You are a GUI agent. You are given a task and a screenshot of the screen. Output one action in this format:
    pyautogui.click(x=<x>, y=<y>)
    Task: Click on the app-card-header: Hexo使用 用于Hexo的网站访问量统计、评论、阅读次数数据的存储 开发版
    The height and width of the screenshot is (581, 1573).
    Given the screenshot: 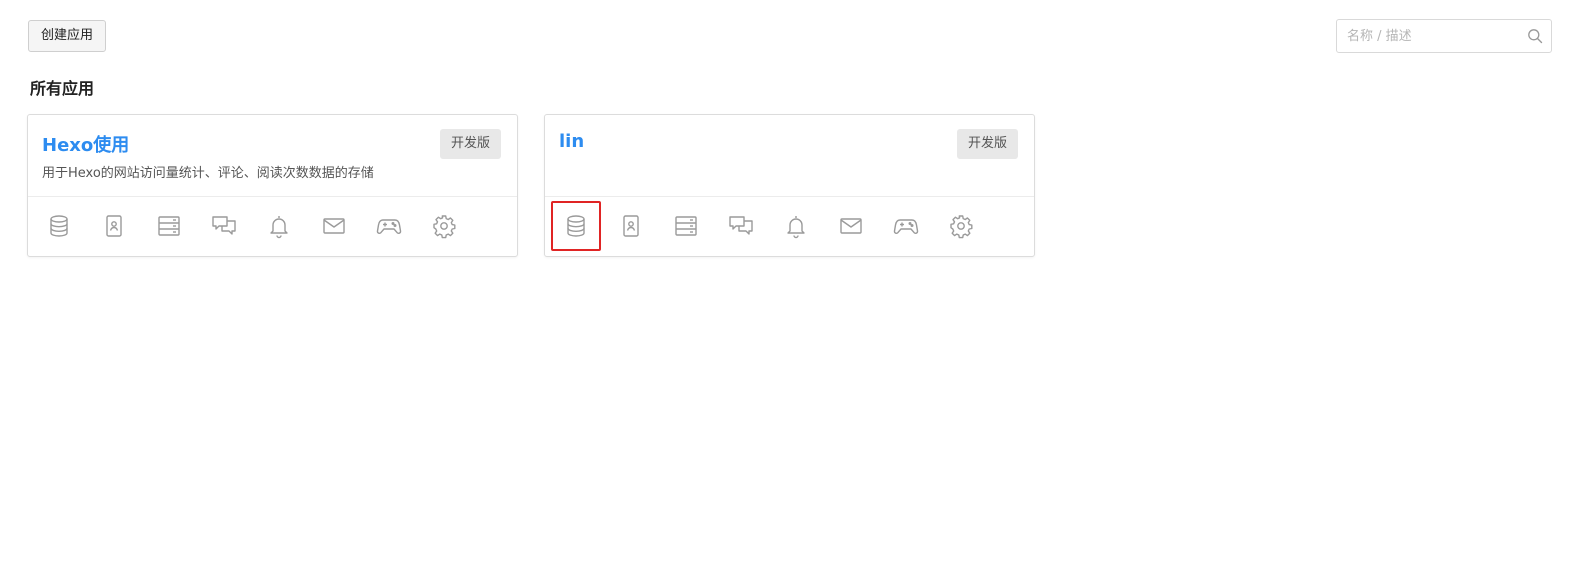 What is the action you would take?
    pyautogui.click(x=272, y=156)
    